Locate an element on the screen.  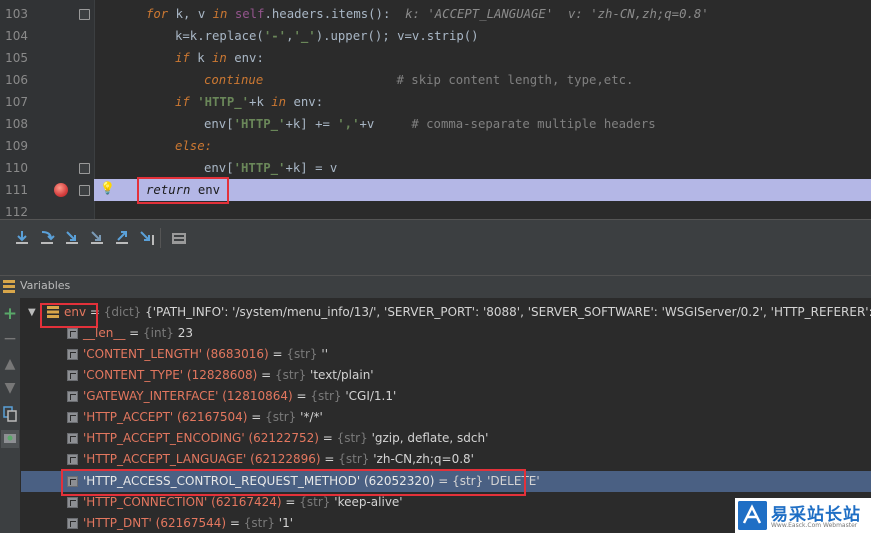
code-text: env['HTTP_'+k] = v is located at coordinates (271, 168).